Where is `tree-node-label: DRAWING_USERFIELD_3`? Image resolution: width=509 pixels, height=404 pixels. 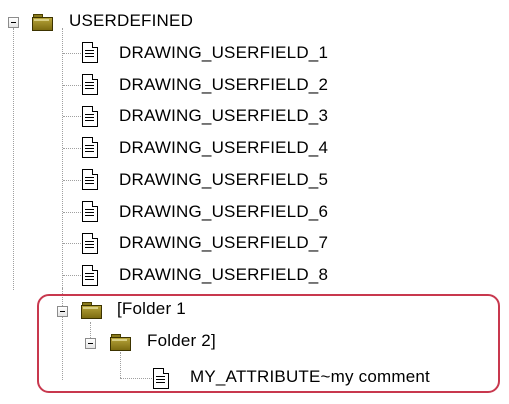
tree-node-label: DRAWING_USERFIELD_3 is located at coordinates (224, 115).